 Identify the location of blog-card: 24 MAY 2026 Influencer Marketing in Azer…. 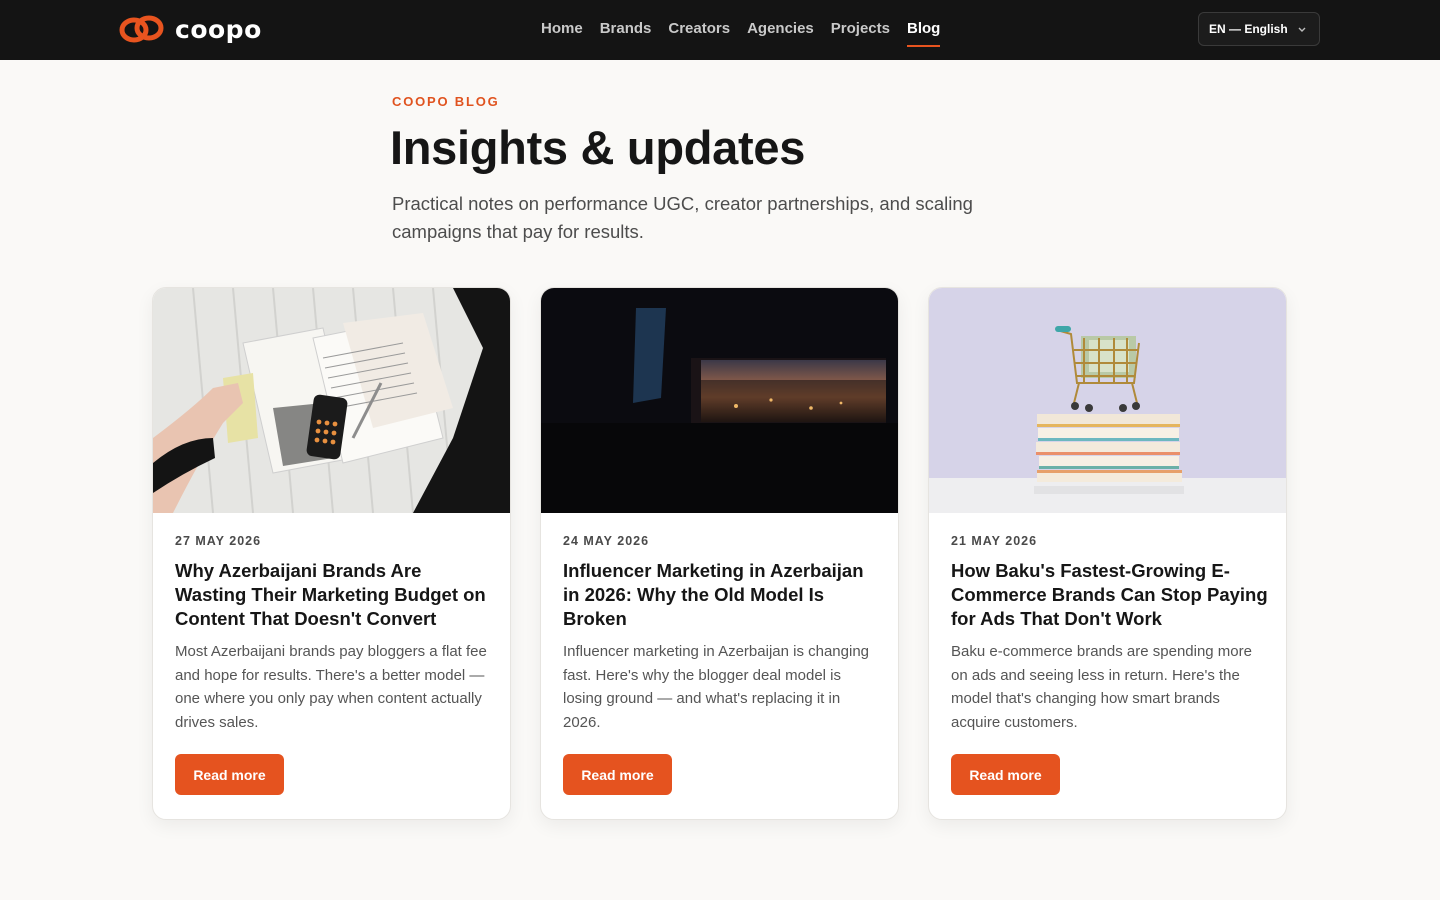
(719, 553).